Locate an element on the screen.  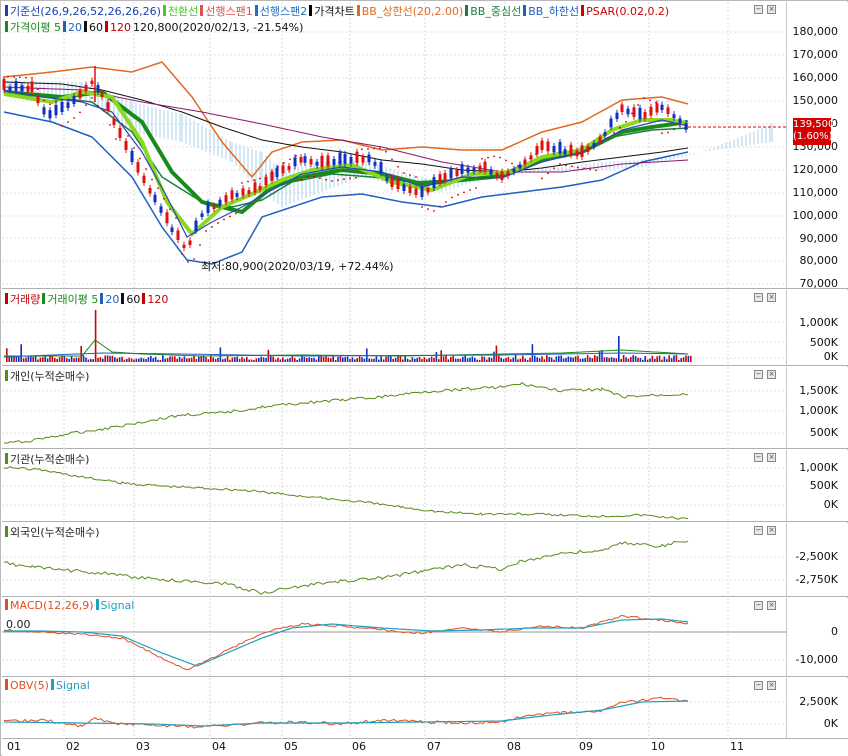
legend-item: 선행스팬2 is located at coordinates (283, 11).